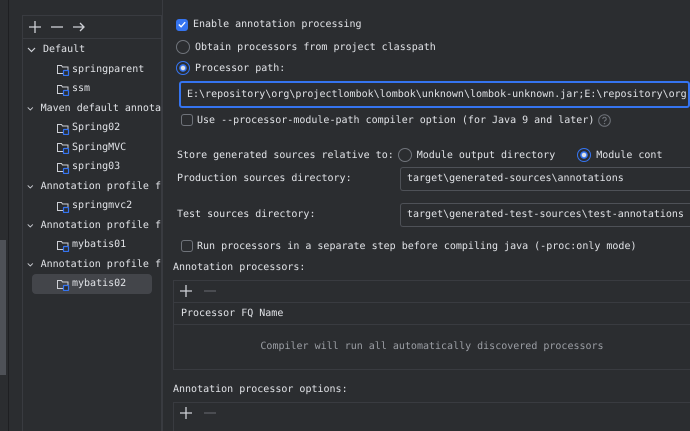 This screenshot has width=690, height=431. Describe the element at coordinates (416, 246) in the screenshot. I see `checkbox-label: Run processors in a separate step before compiling java (-proc:only mode)` at that location.